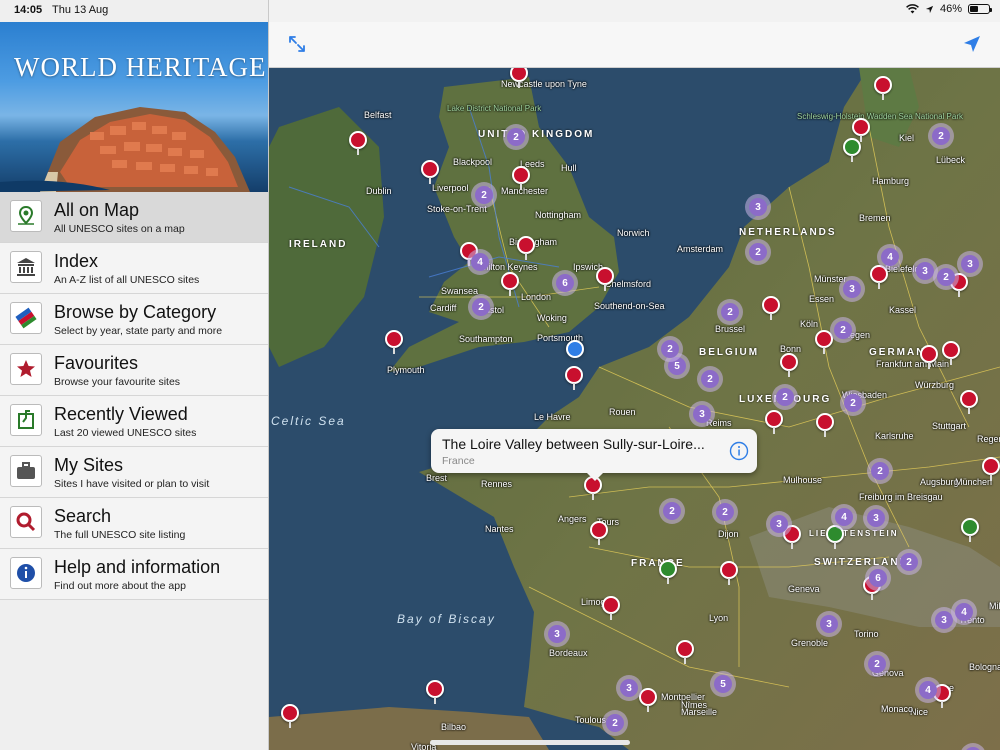 The width and height of the screenshot is (1000, 750). I want to click on callout-subtitle: France, so click(458, 461).